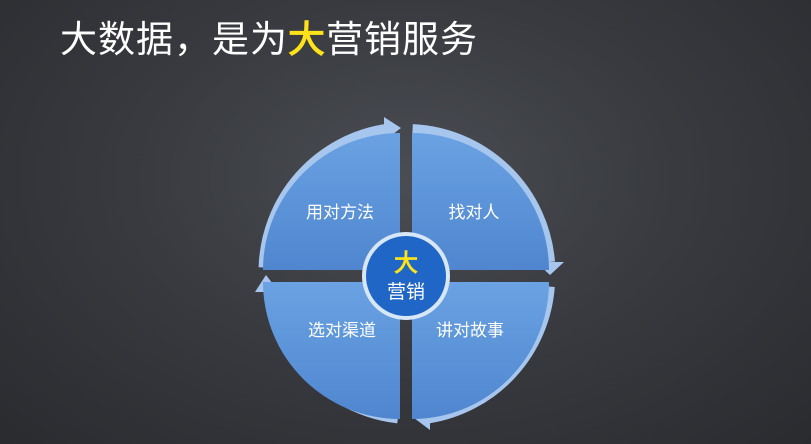  Describe the element at coordinates (474, 213) in the screenshot. I see `quadrant-label-top-right: 找对人` at that location.